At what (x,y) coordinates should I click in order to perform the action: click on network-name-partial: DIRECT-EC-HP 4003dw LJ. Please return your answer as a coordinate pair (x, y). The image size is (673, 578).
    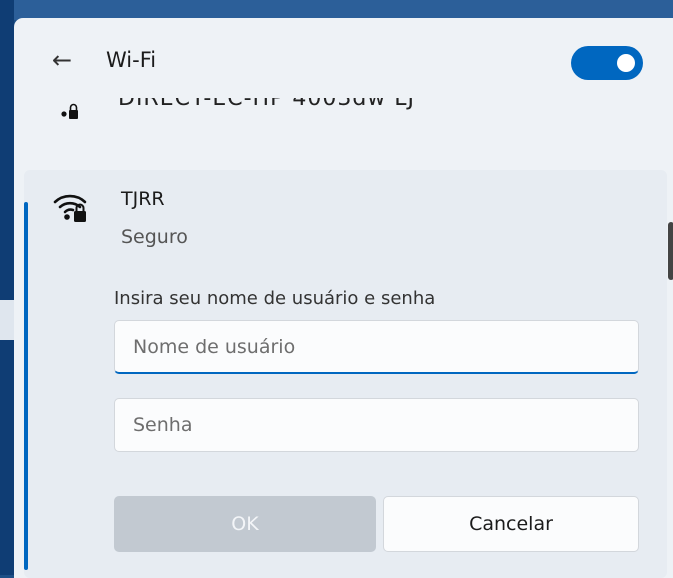
    Looking at the image, I should click on (267, 104).